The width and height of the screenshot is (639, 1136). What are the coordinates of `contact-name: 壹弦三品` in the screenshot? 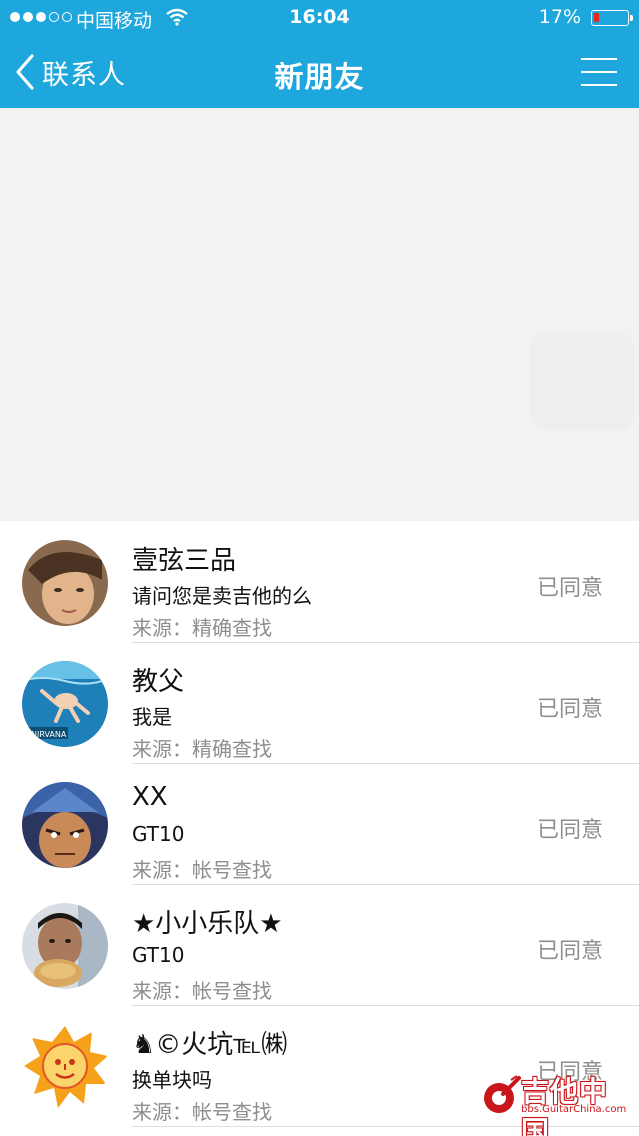 It's located at (184, 561).